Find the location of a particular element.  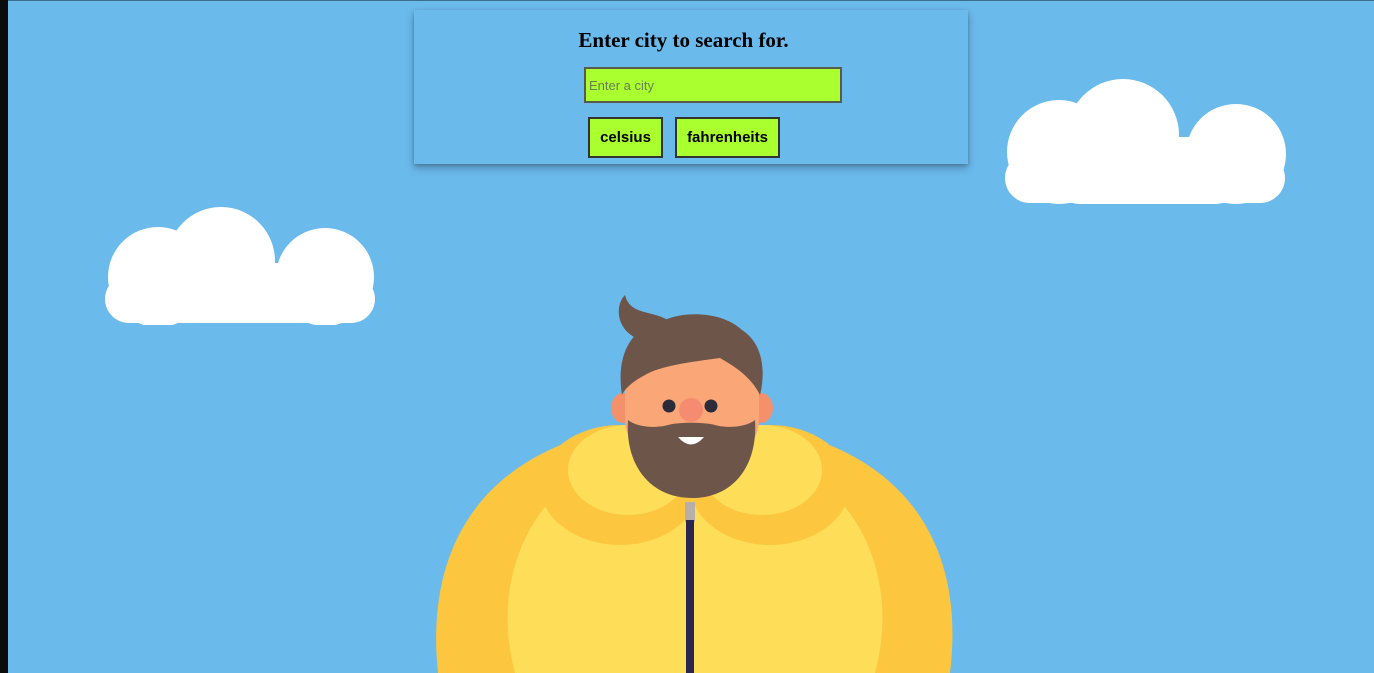

window-left-edge is located at coordinates (4, 336).